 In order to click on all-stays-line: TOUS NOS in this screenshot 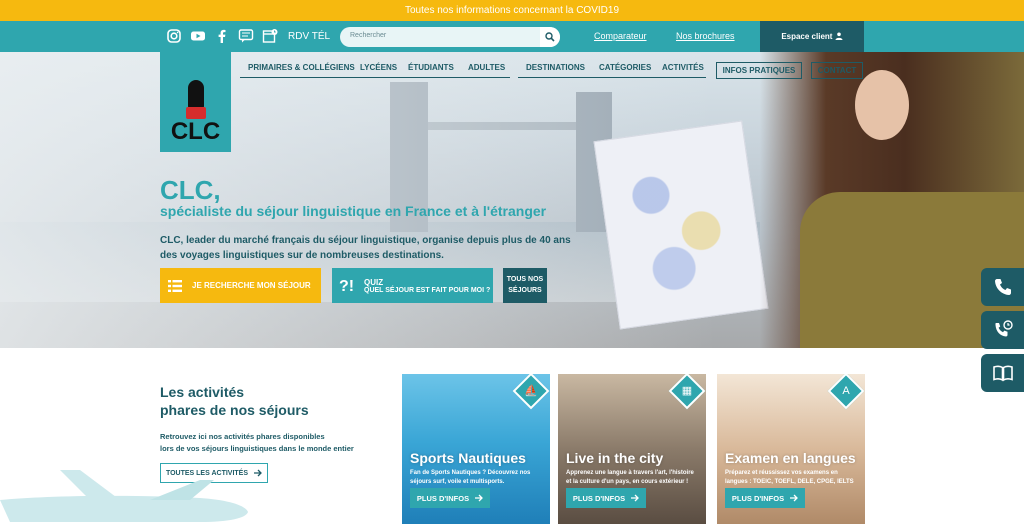, I will do `click(525, 279)`.